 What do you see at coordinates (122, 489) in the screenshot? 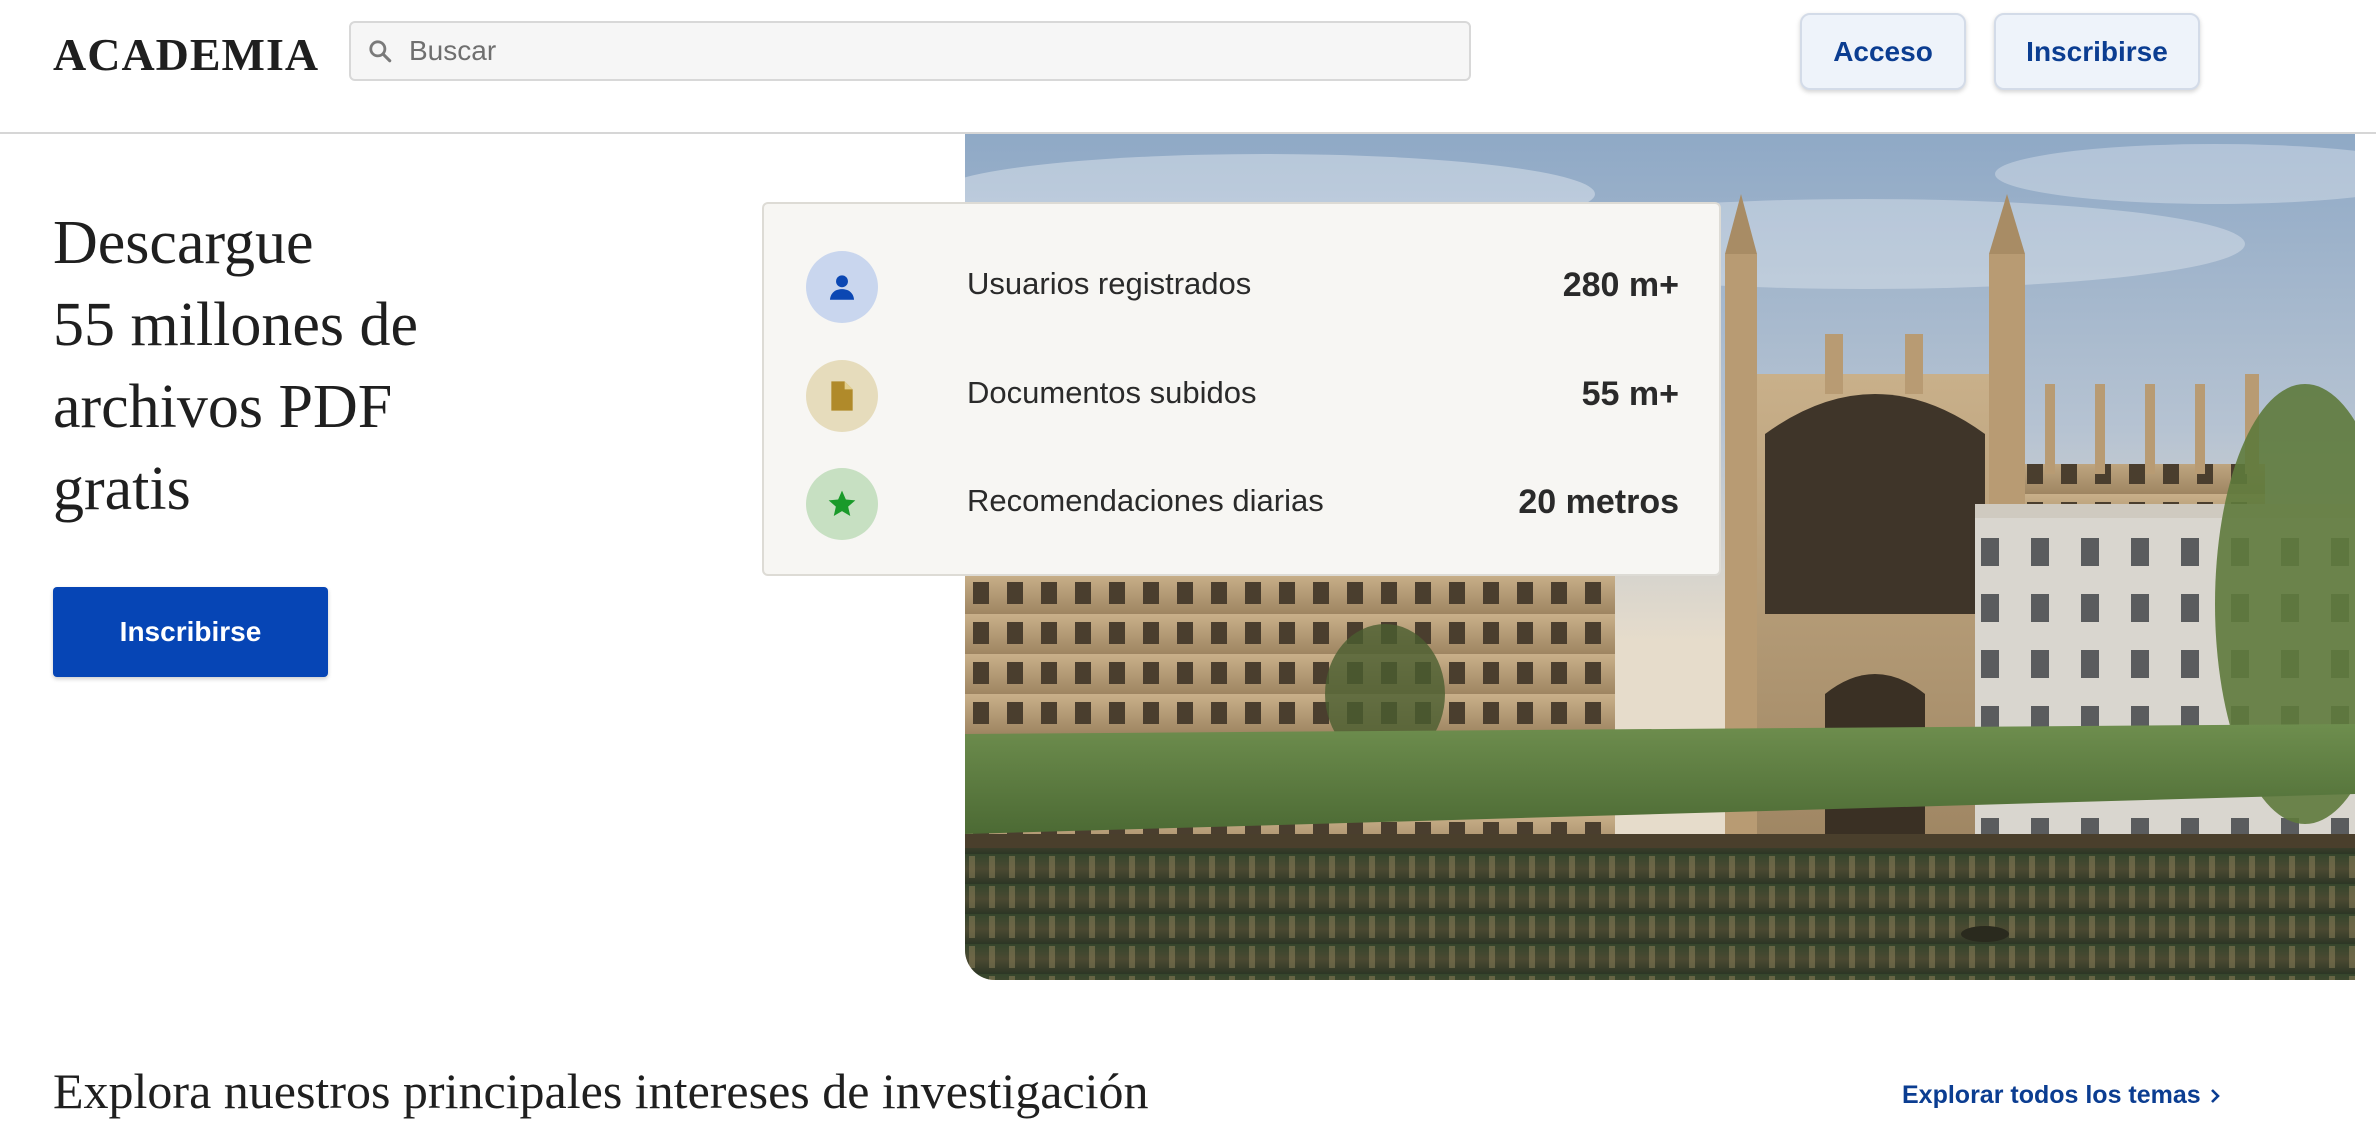
I see `hero-title-line-4: gratis` at bounding box center [122, 489].